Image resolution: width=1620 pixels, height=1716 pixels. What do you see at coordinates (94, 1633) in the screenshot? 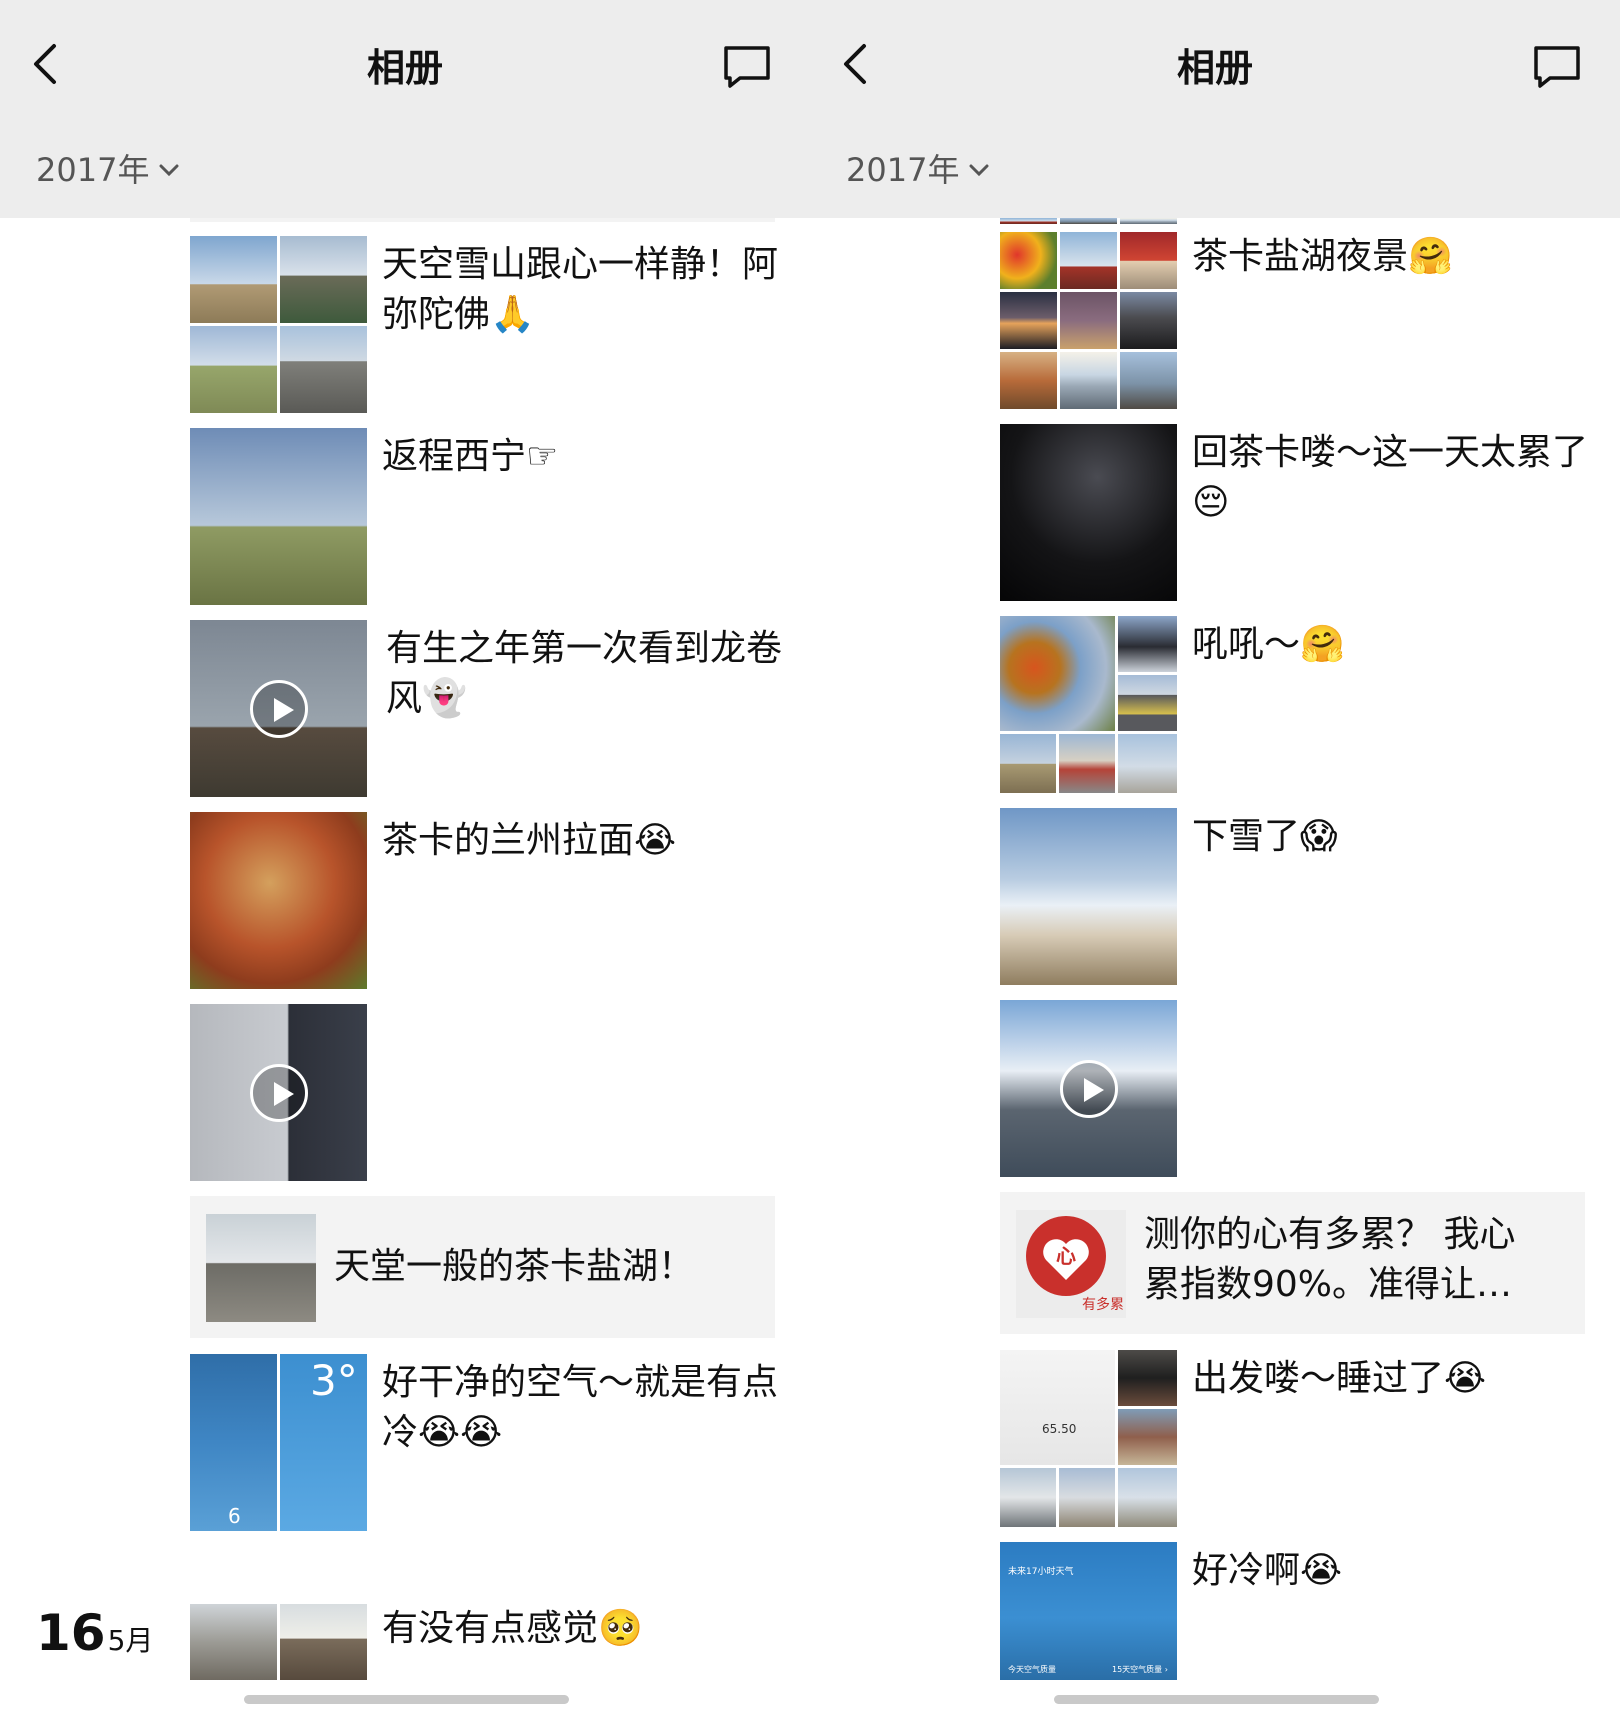
I see `date-label: 16 5月` at bounding box center [94, 1633].